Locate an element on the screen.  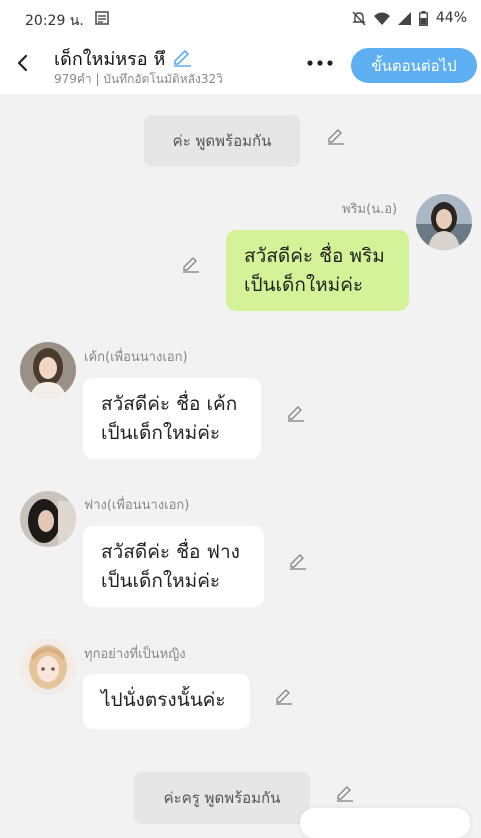
message-line: ไปนั่งตรงนั้นค่ะ is located at coordinates (163, 700).